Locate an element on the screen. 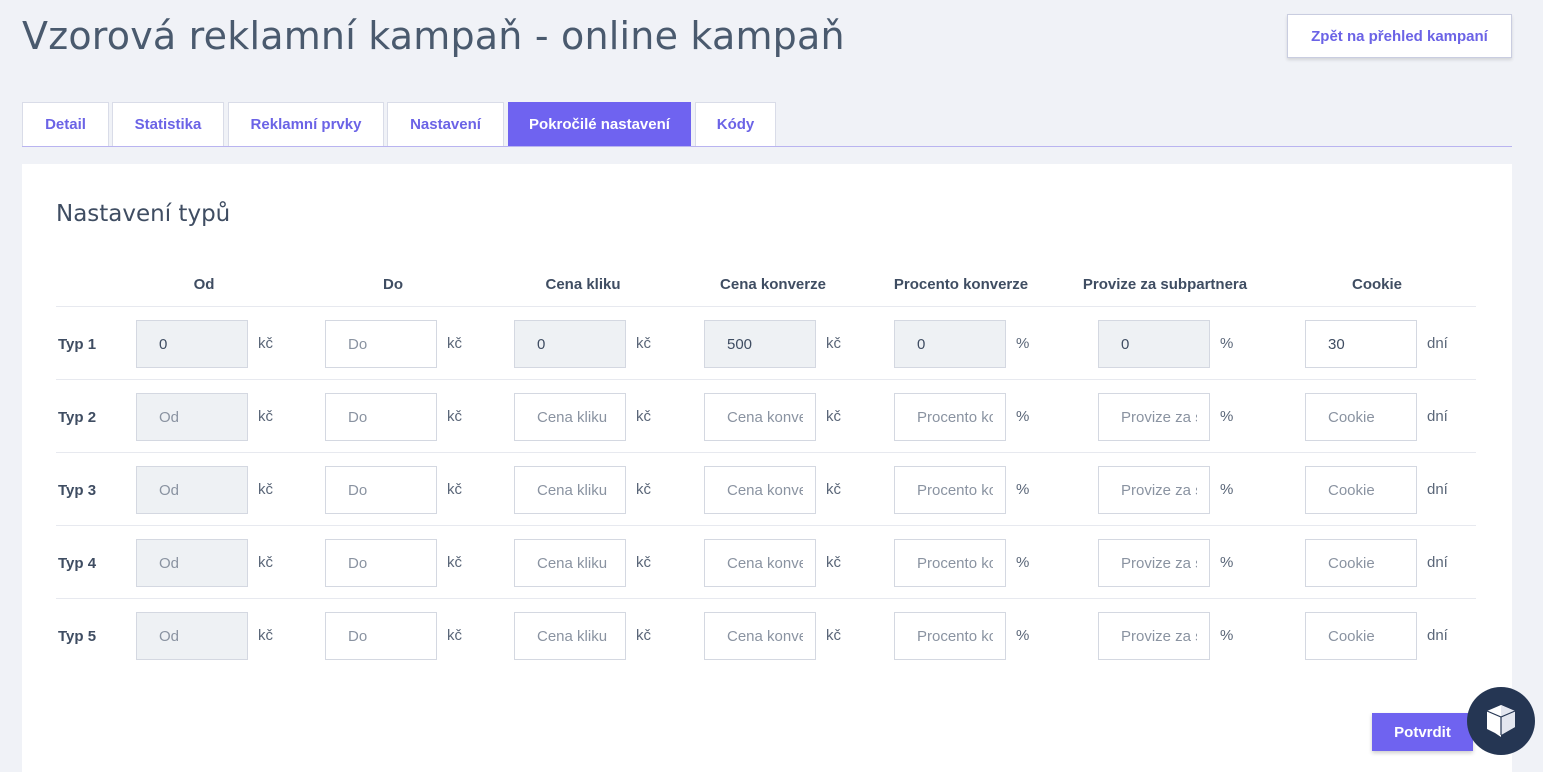 The height and width of the screenshot is (772, 1543). row-label: Typ 2 is located at coordinates (77, 417).